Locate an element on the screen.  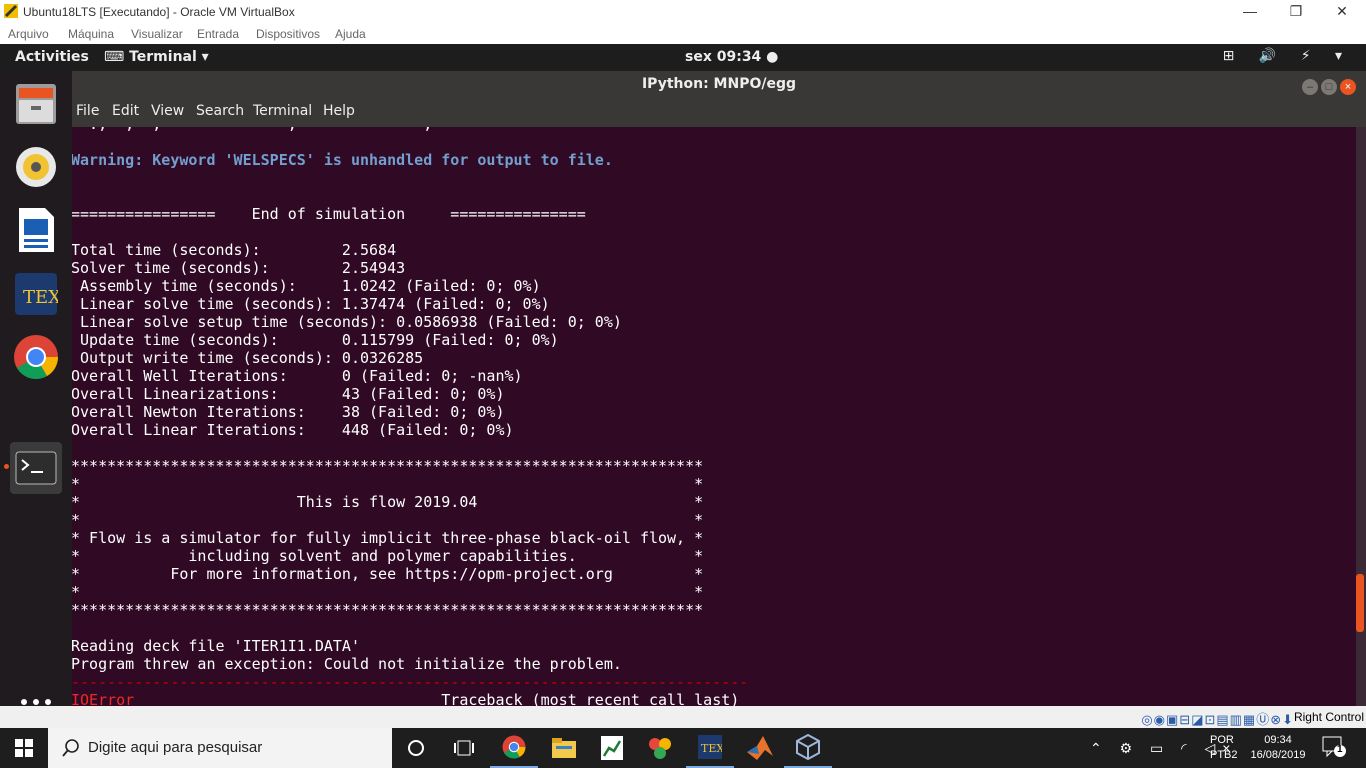
texmaker-icon: TEX is located at coordinates (36, 294).